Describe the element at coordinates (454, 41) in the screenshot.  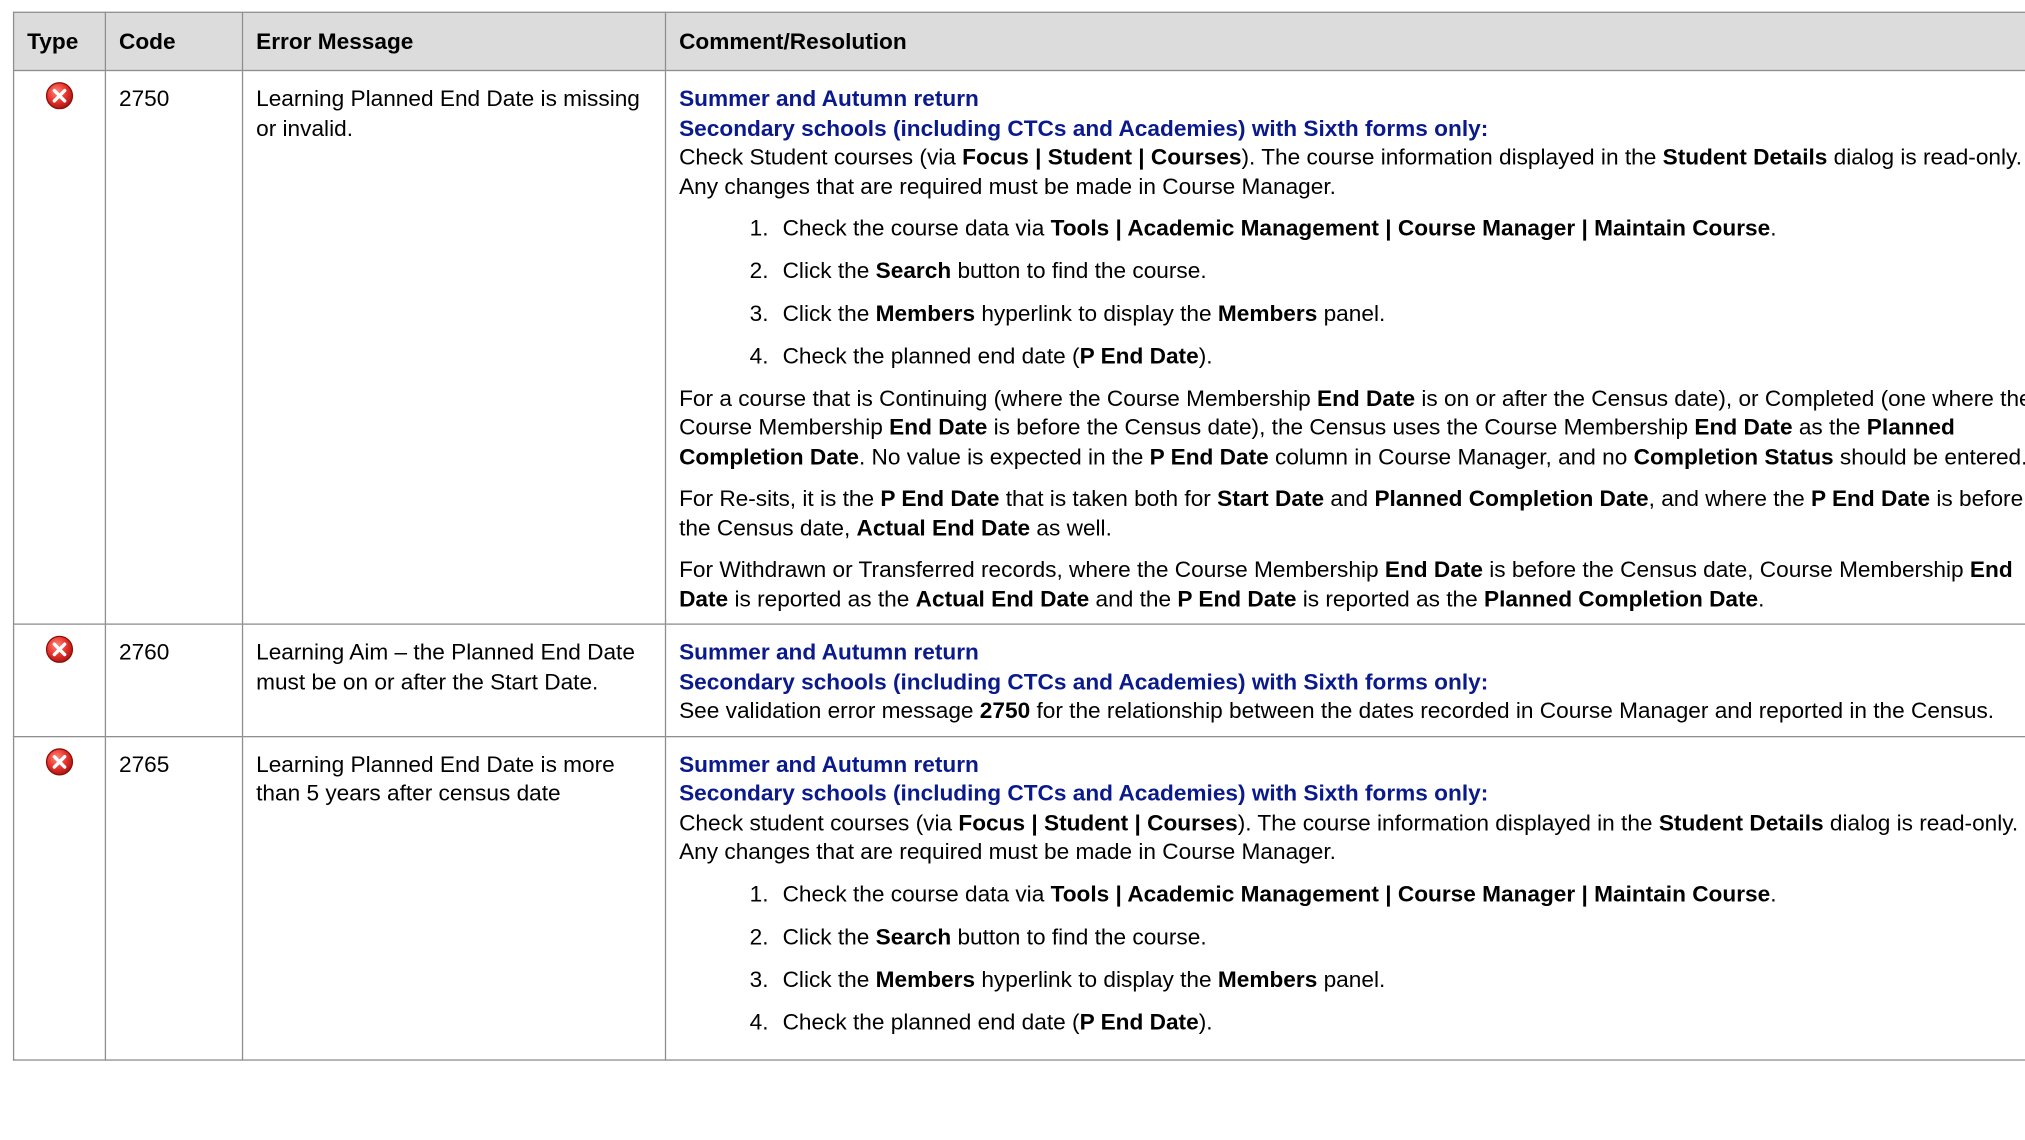
I see `col-header-error-message: Error Message` at that location.